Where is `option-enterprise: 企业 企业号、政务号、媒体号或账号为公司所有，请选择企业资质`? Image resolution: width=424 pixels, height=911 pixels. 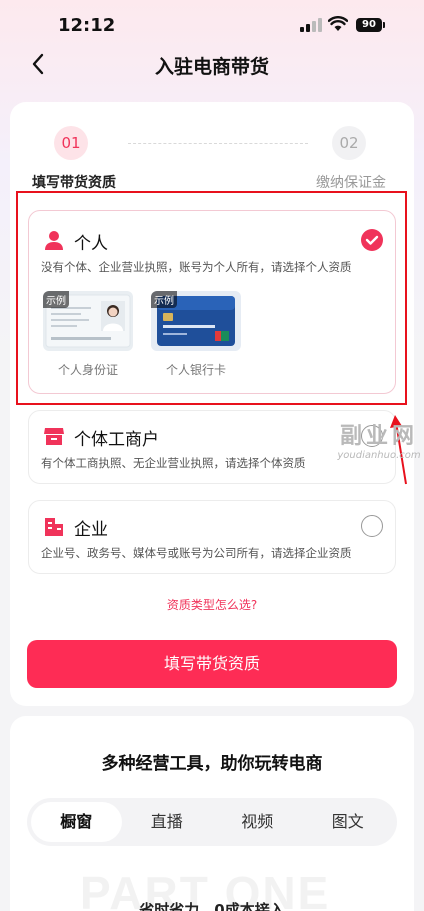 option-enterprise: 企业 企业号、政务号、媒体号或账号为公司所有，请选择企业资质 is located at coordinates (212, 537).